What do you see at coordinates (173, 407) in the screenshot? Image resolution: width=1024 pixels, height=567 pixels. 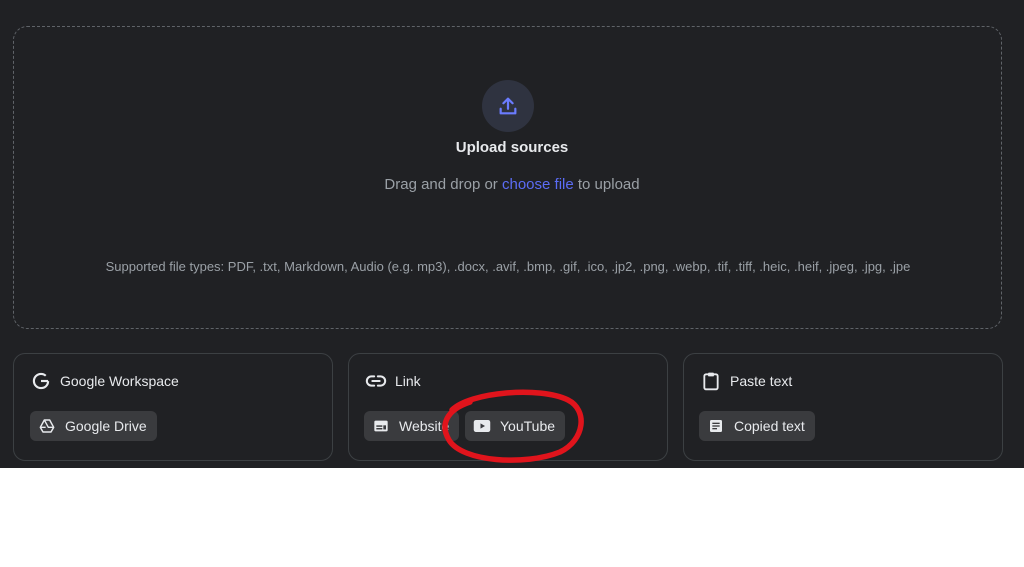 I see `google-workspace-card: Google Workspace Google Drive` at bounding box center [173, 407].